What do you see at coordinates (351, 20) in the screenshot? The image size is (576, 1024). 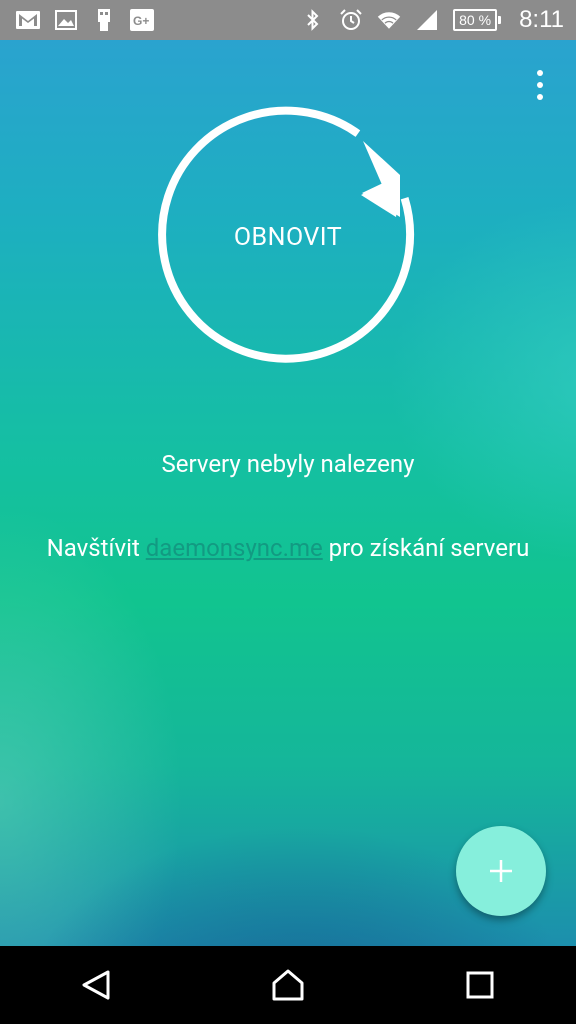 I see `alarm-icon` at bounding box center [351, 20].